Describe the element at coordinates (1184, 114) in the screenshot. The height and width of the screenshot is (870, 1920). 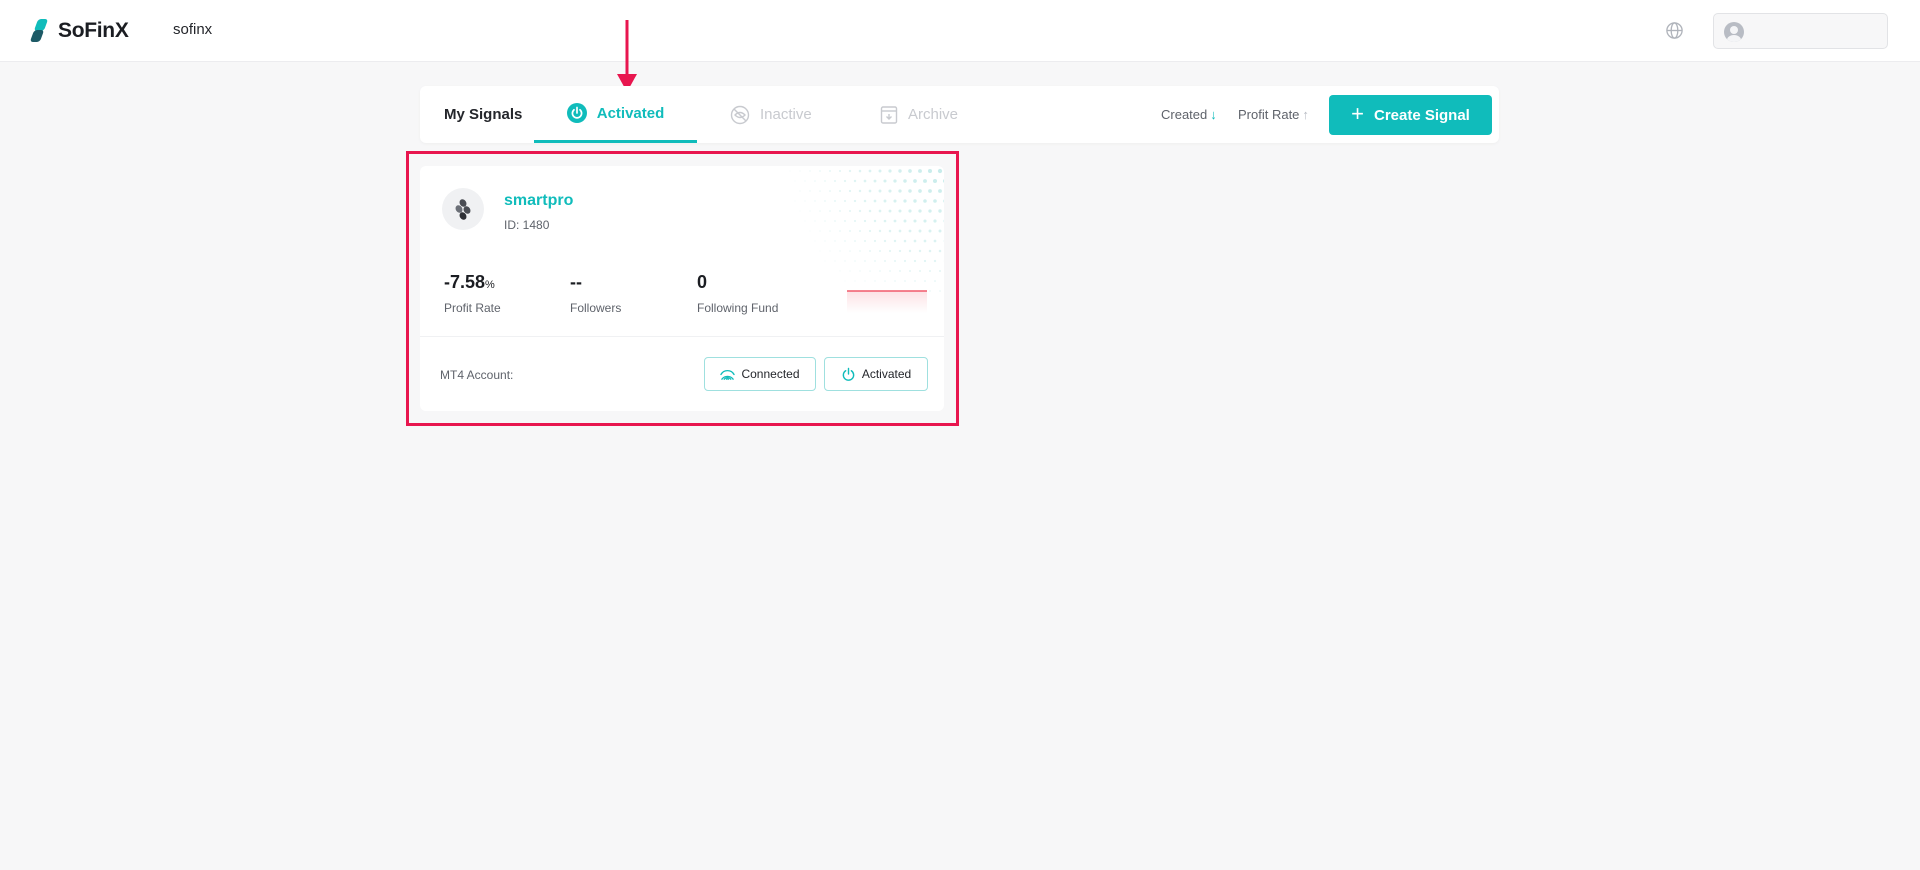
I see `sort-created-label: Created` at that location.